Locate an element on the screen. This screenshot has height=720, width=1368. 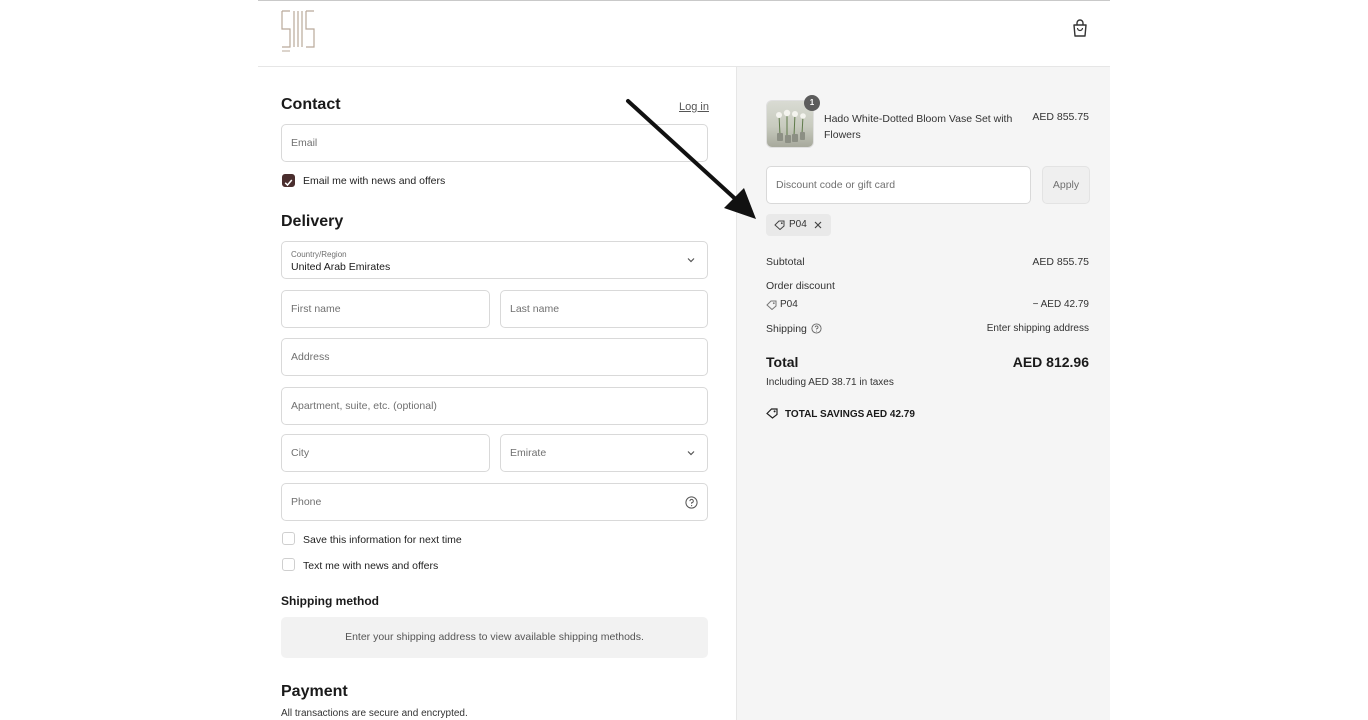
country-select: Country/Region United Arab Emirates is located at coordinates (494, 260).